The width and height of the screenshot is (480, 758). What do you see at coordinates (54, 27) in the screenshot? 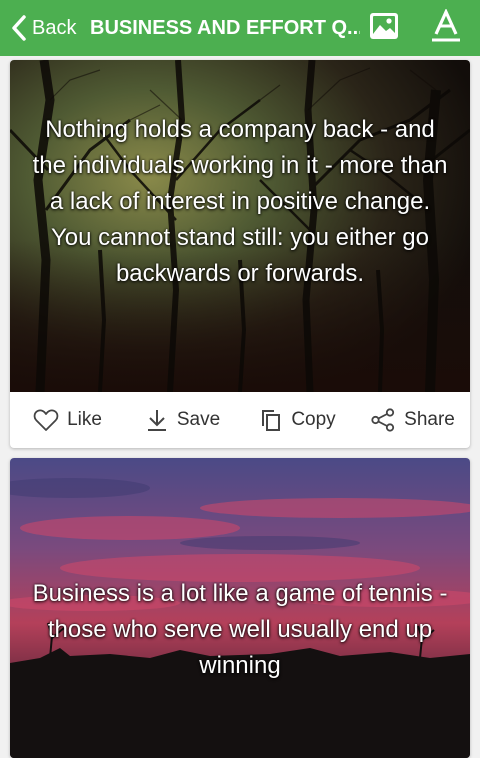
I see `back-label: Back` at bounding box center [54, 27].